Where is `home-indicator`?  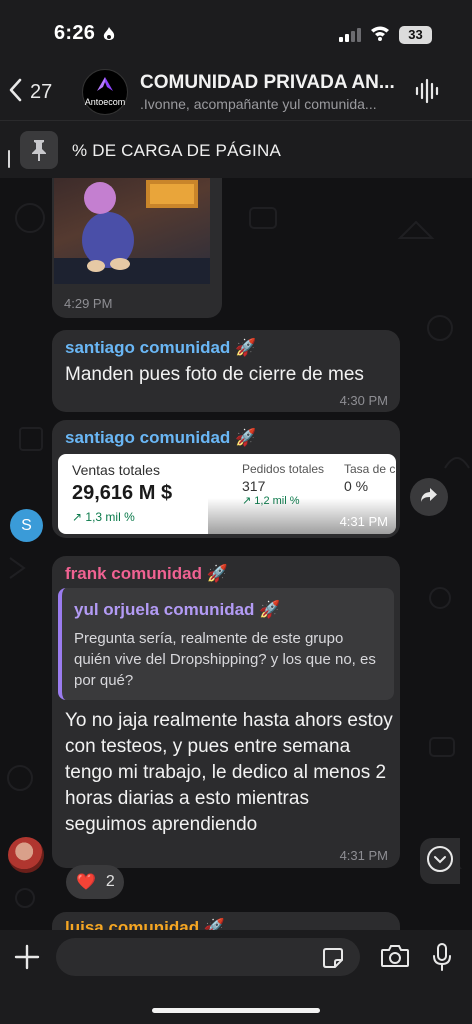 home-indicator is located at coordinates (236, 1010).